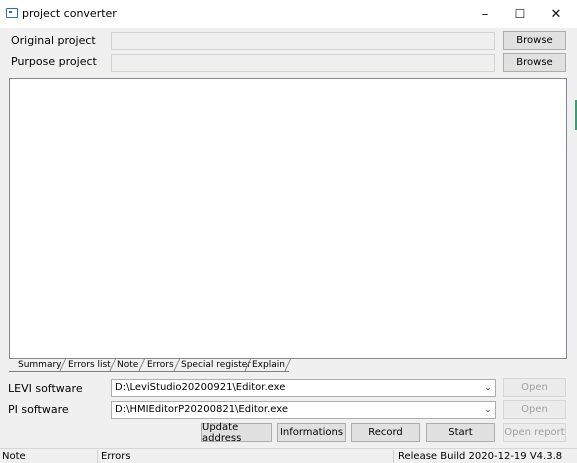  What do you see at coordinates (485, 14) in the screenshot?
I see `minimize-button: –` at bounding box center [485, 14].